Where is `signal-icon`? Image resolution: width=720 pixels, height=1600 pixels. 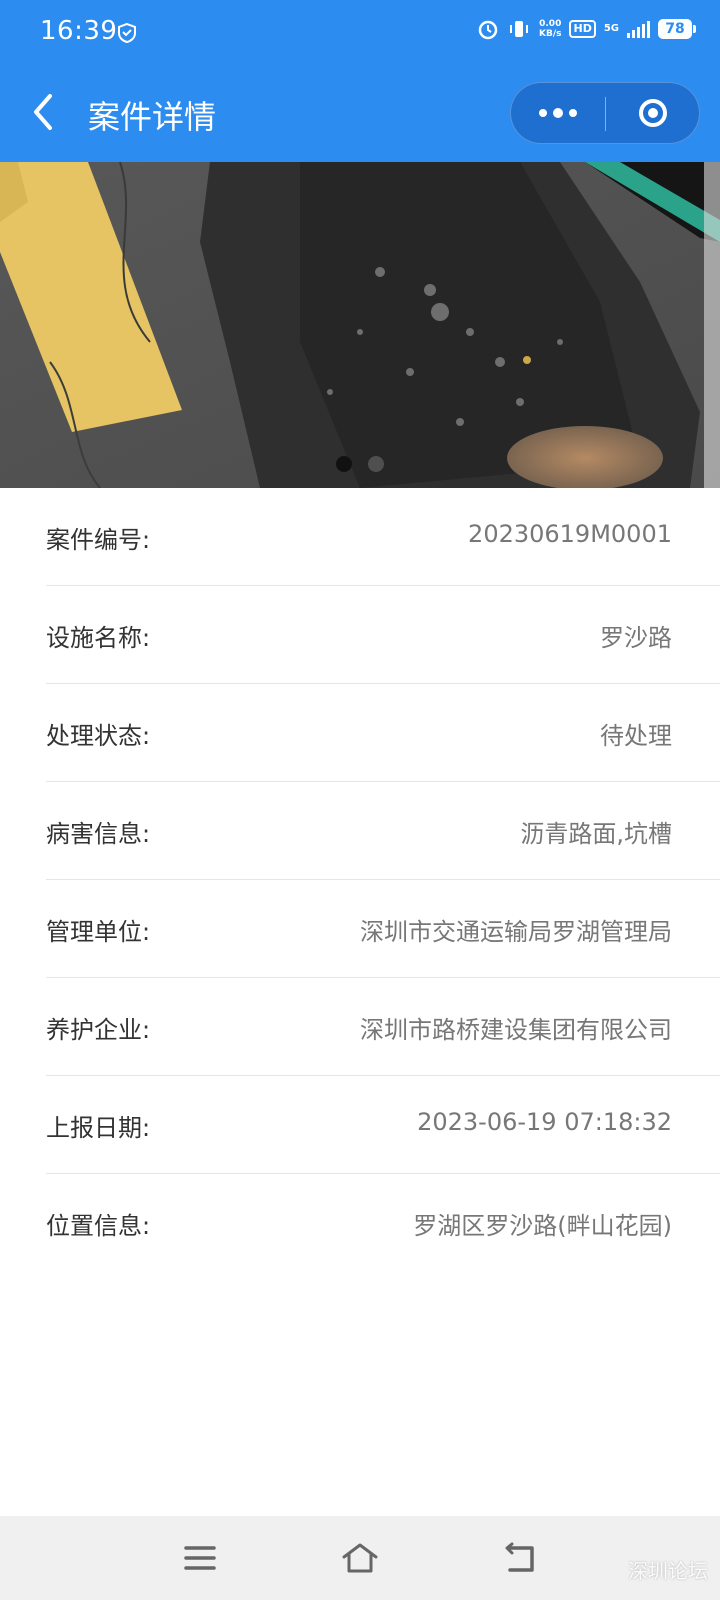
signal-icon is located at coordinates (638, 29).